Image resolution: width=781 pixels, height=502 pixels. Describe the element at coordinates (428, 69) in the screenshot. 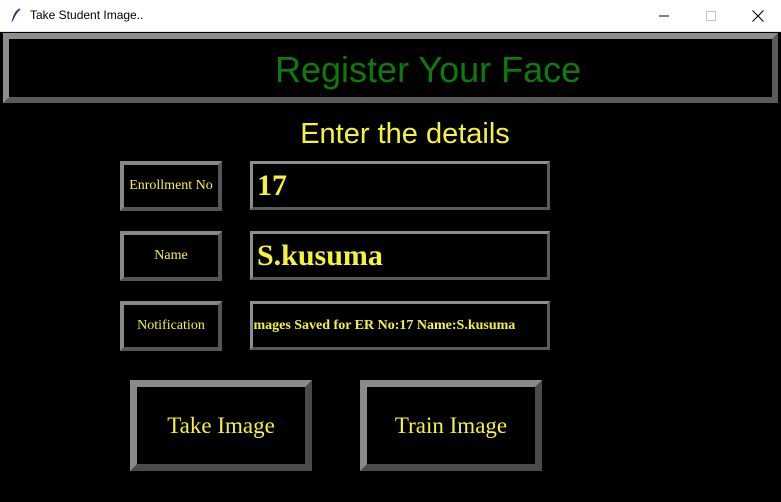

I see `page-title: Register Your Face` at that location.